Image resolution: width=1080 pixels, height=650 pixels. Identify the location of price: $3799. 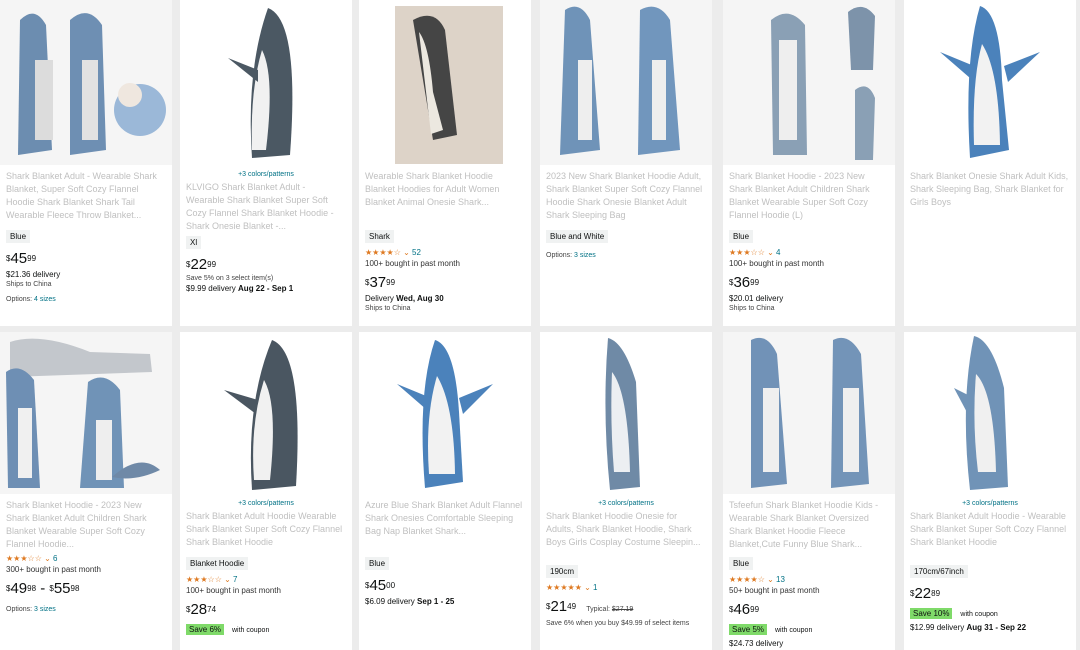
(380, 282).